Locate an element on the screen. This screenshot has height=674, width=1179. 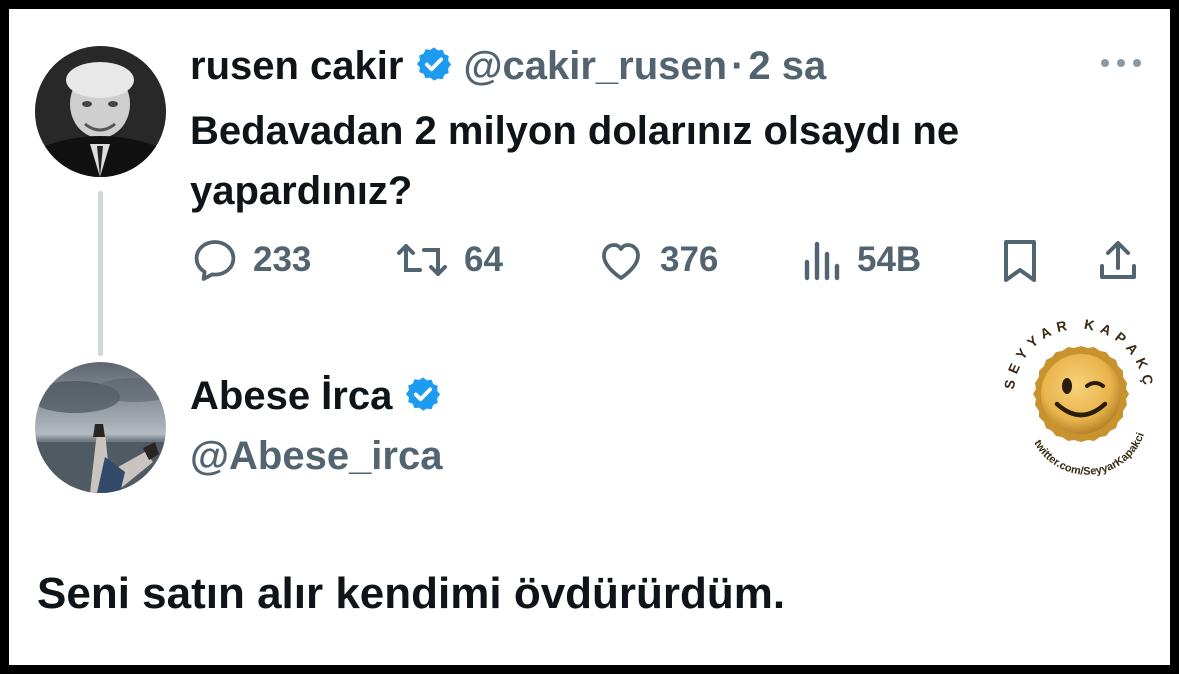
reply-action: 233 is located at coordinates (251, 260).